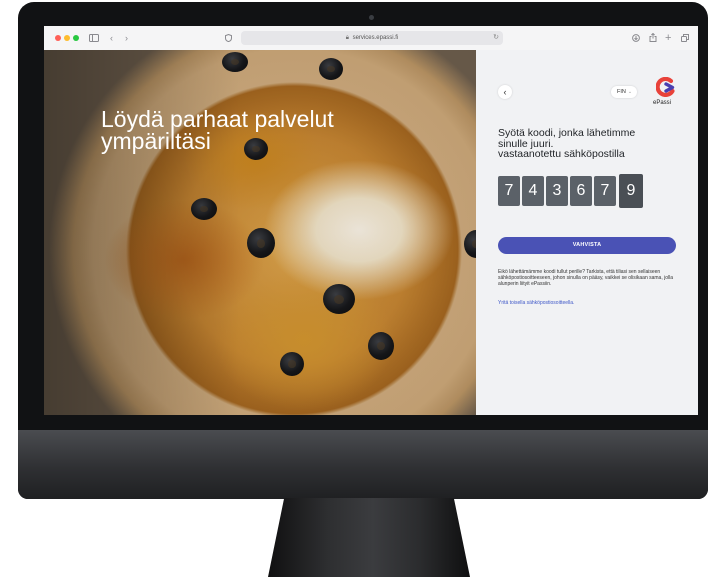 The width and height of the screenshot is (708, 577). What do you see at coordinates (685, 38) in the screenshot?
I see `tabs-icon` at bounding box center [685, 38].